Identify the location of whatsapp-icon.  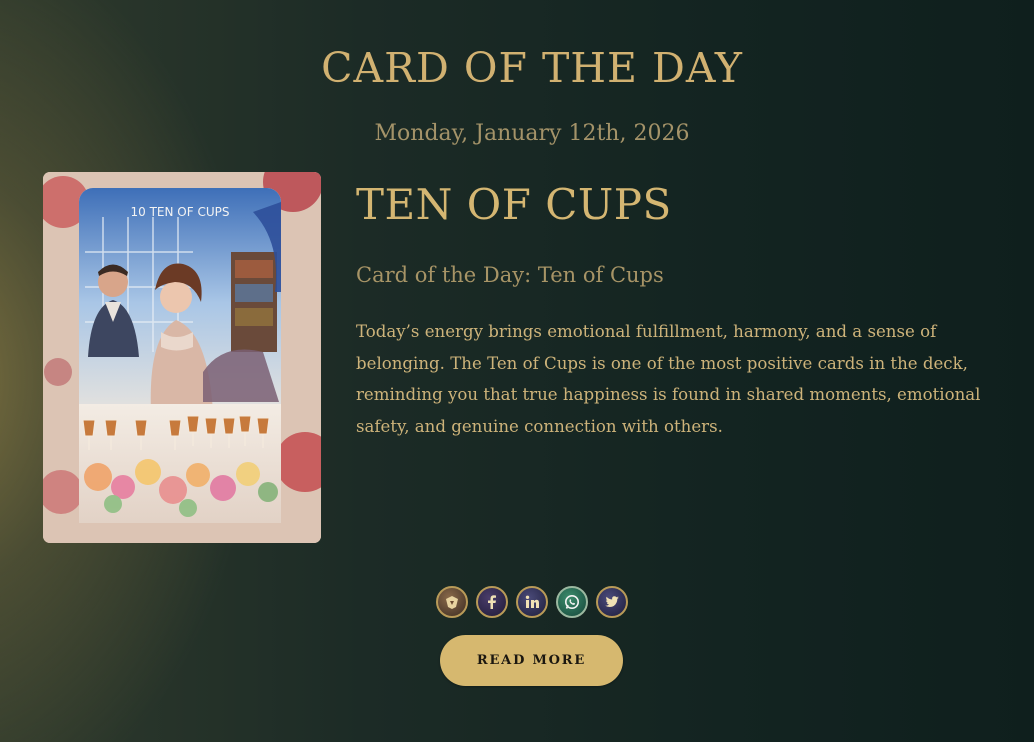
(572, 602).